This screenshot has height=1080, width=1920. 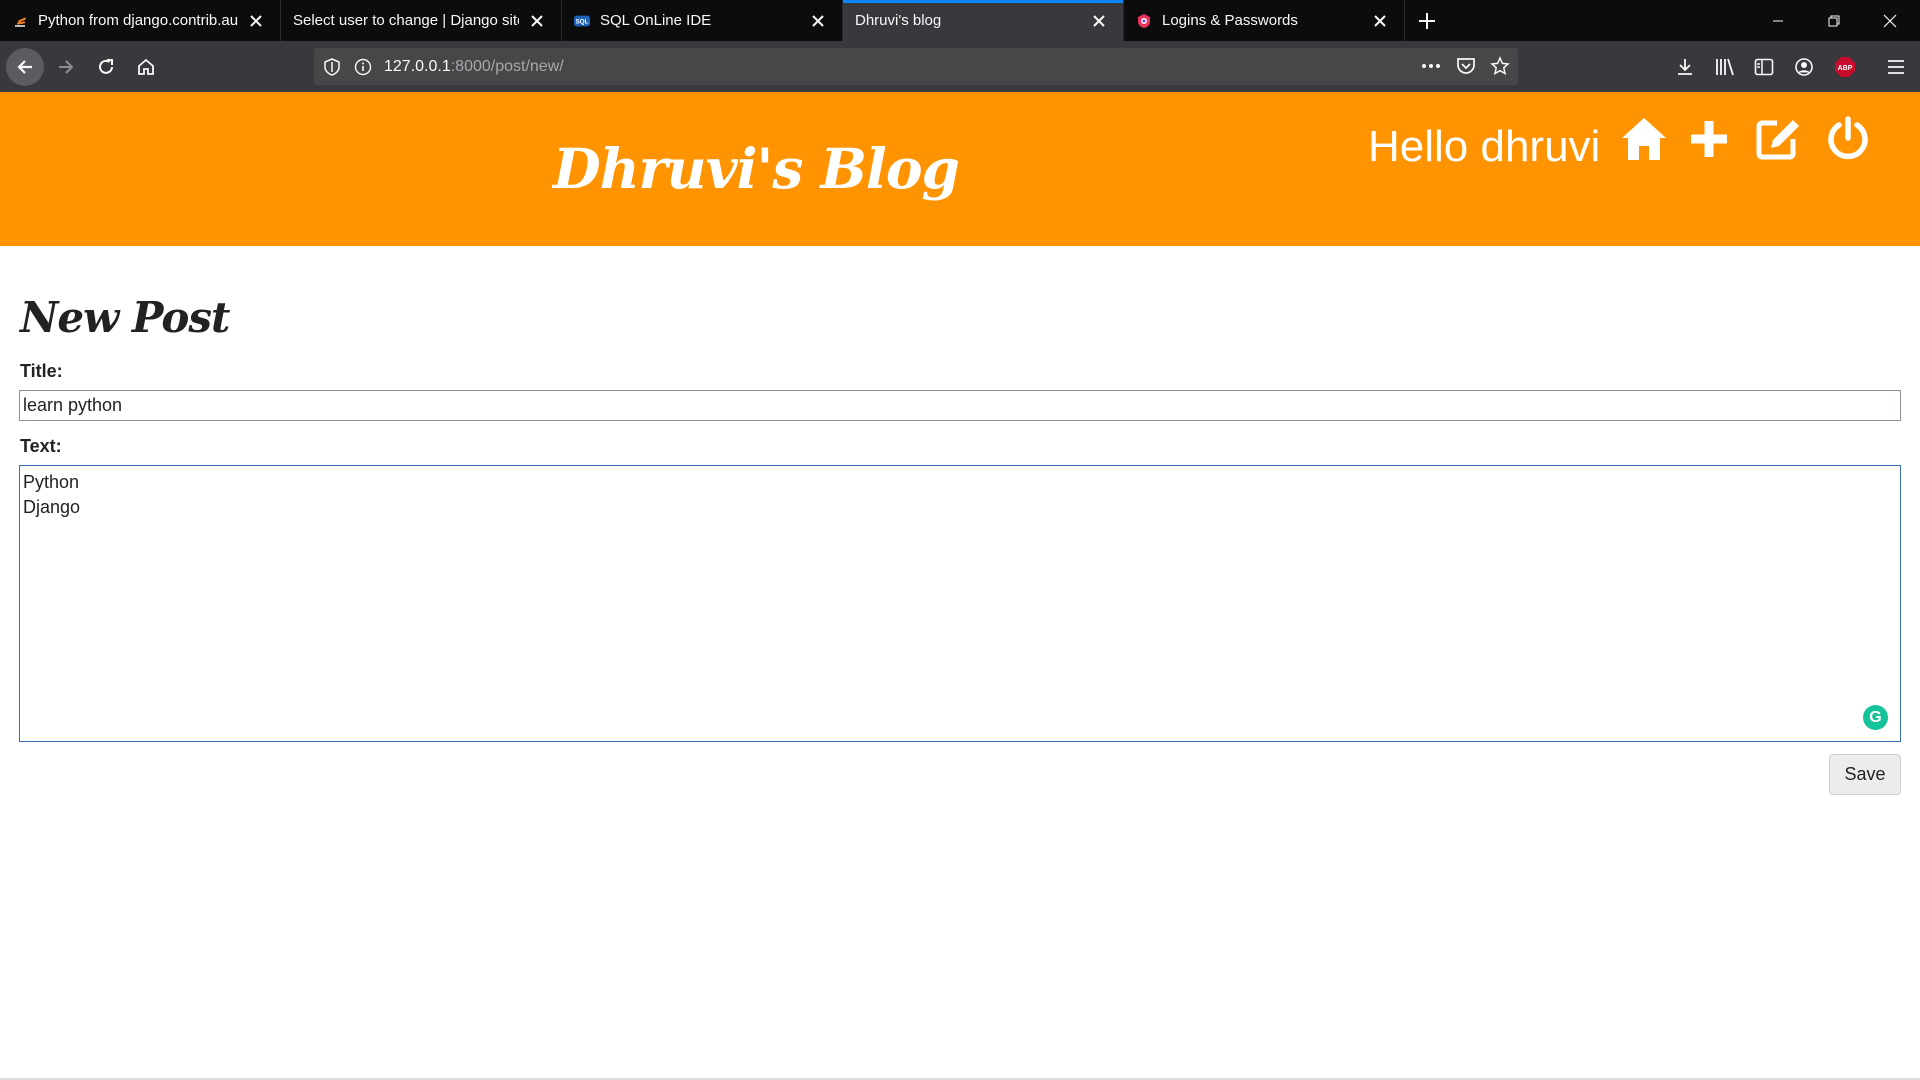 I want to click on sql-icon: SQL, so click(x=582, y=21).